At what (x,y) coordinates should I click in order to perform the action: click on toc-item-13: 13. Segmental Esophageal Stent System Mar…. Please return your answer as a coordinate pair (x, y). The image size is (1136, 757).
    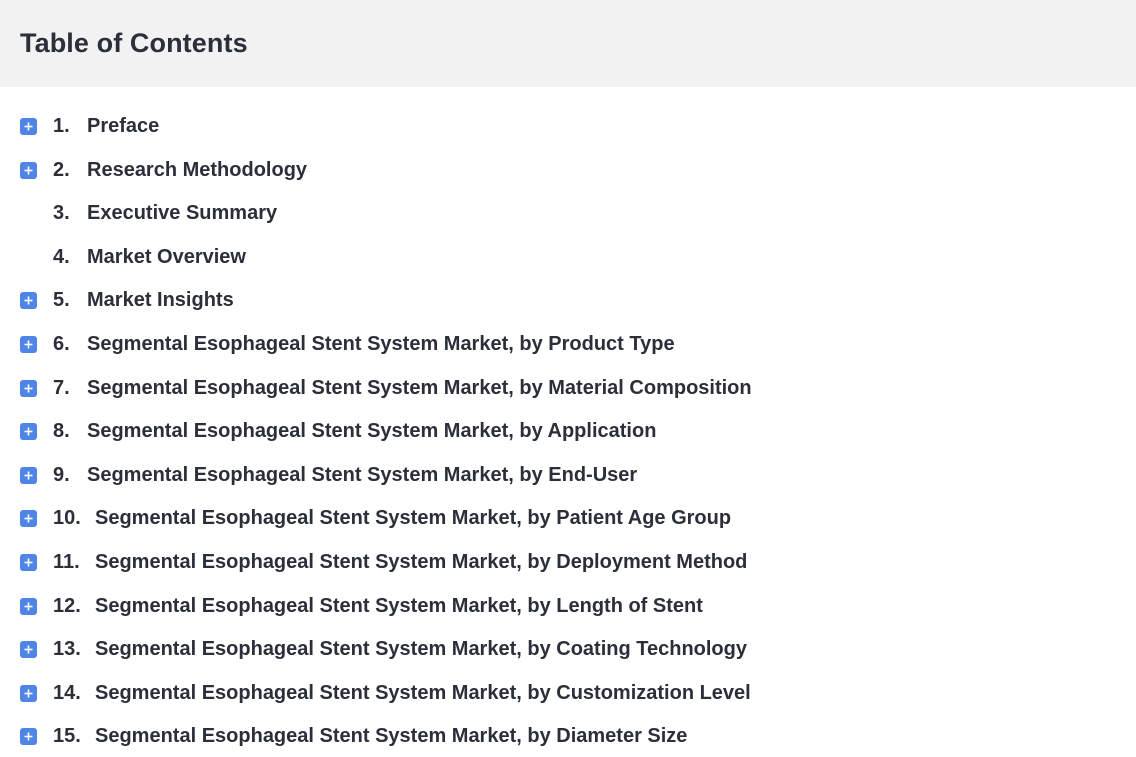
    Looking at the image, I should click on (568, 649).